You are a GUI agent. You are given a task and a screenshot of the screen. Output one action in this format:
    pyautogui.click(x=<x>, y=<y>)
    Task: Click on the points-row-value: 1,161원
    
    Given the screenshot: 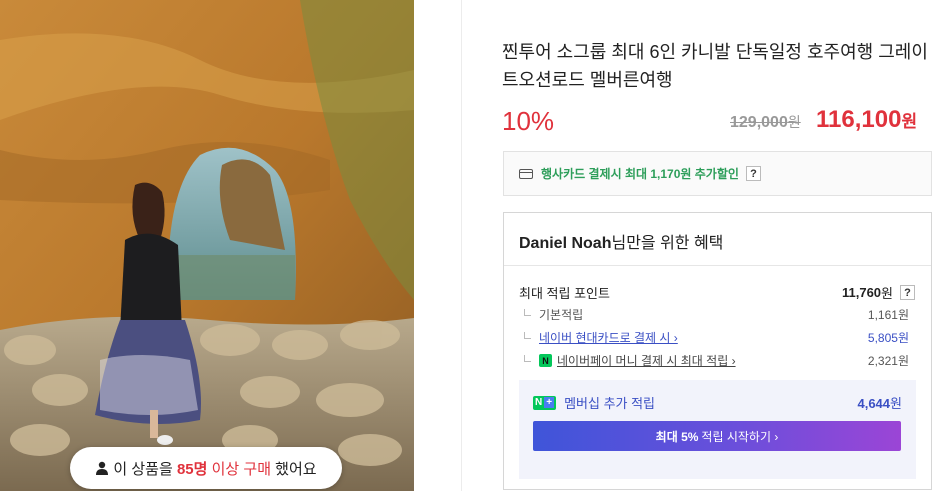 What is the action you would take?
    pyautogui.click(x=888, y=315)
    